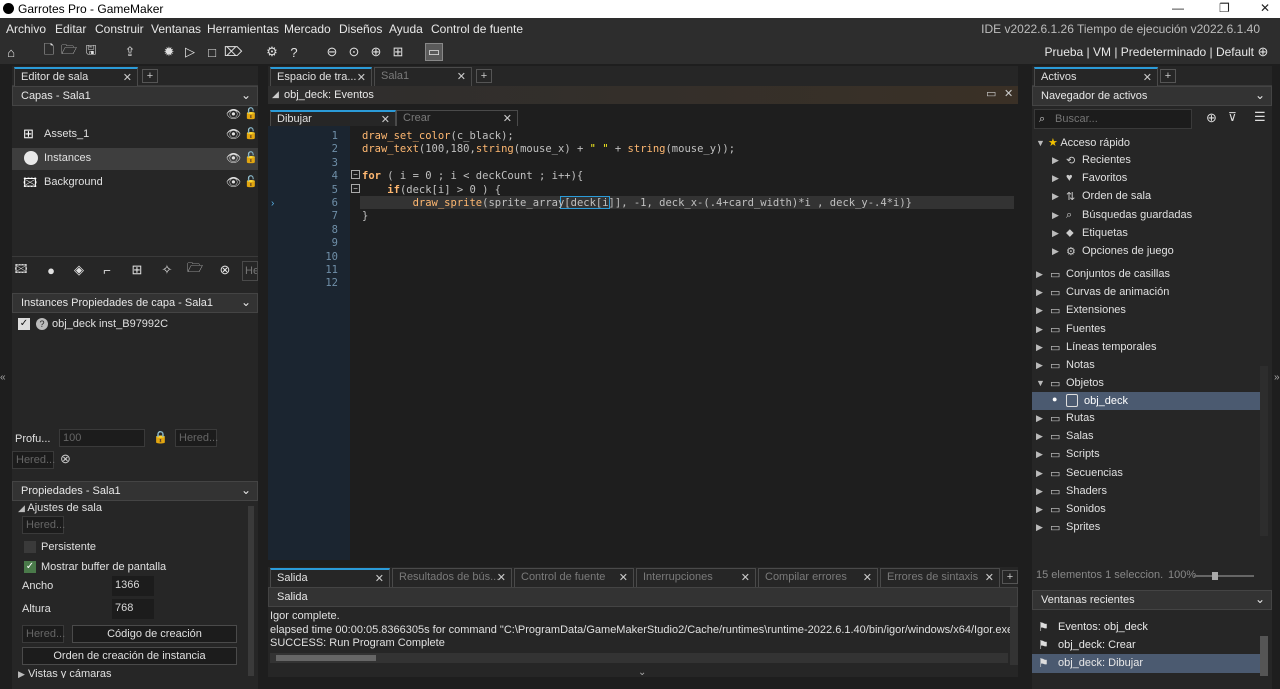  I want to click on menu-construir: Construir, so click(119, 29).